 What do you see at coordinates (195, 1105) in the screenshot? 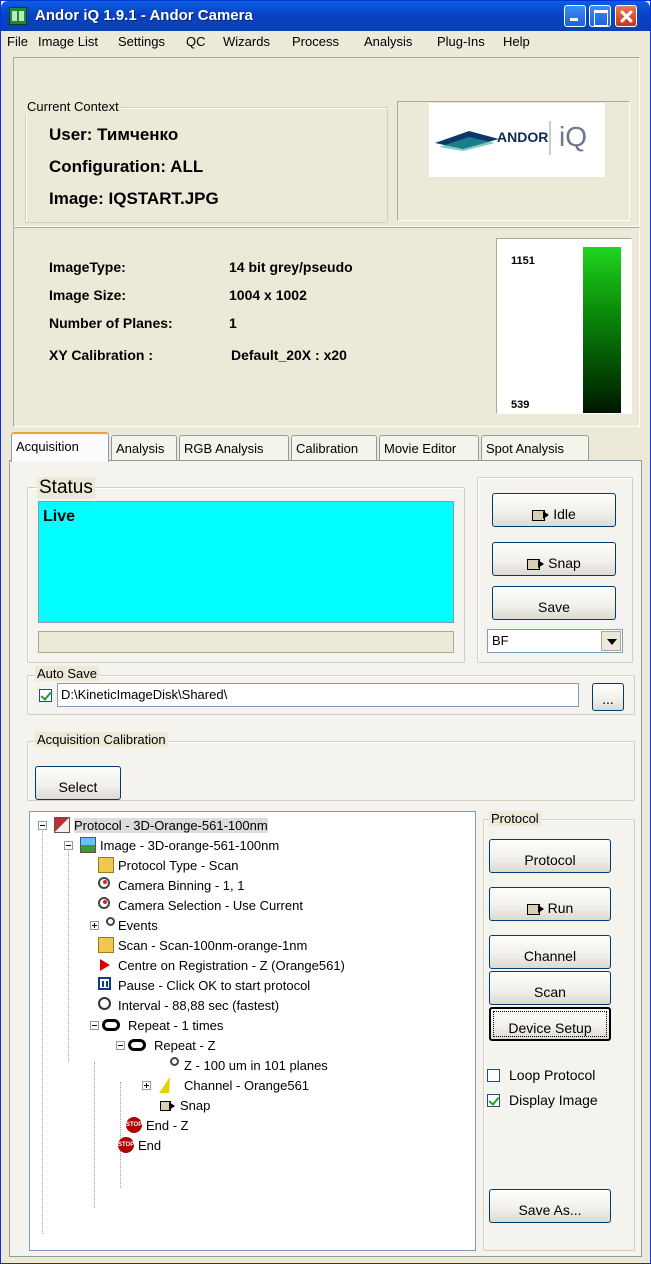
I see `tree-item-label: Snap` at bounding box center [195, 1105].